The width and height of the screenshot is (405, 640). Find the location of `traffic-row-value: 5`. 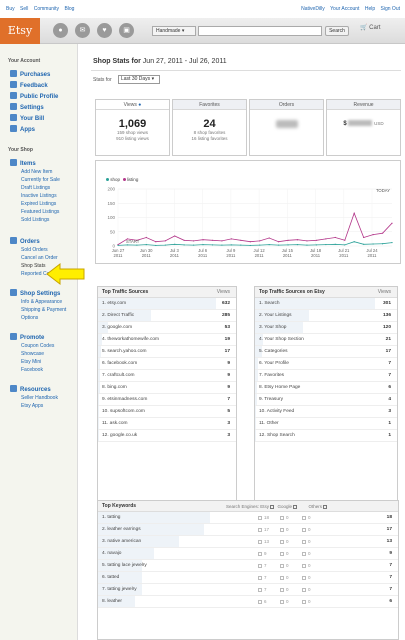

traffic-row-value: 5 is located at coordinates (228, 411).